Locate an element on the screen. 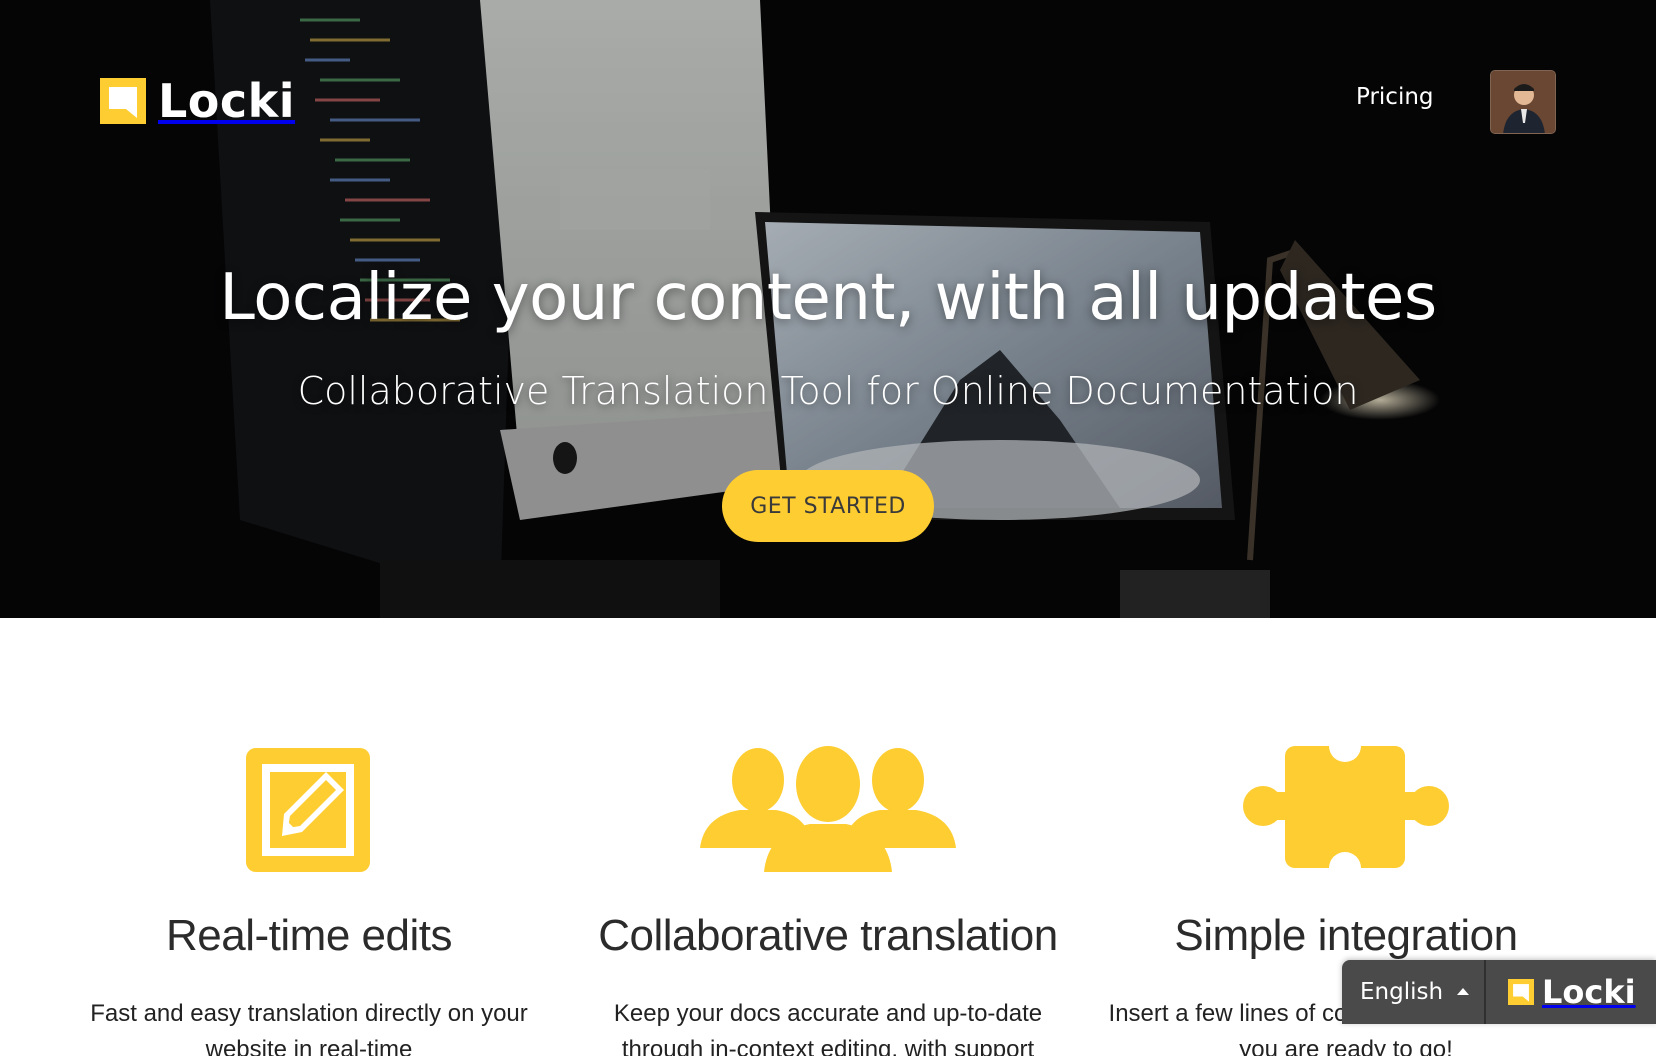  widget-brand-text: Locki is located at coordinates (1589, 992).